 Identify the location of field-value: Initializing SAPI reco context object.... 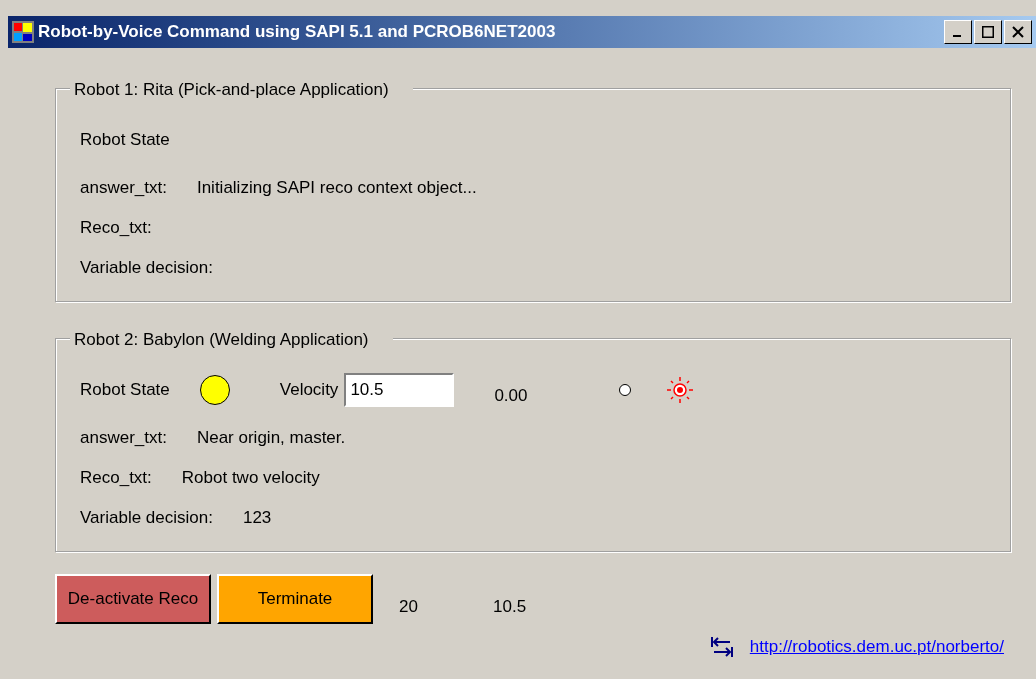
(336, 188).